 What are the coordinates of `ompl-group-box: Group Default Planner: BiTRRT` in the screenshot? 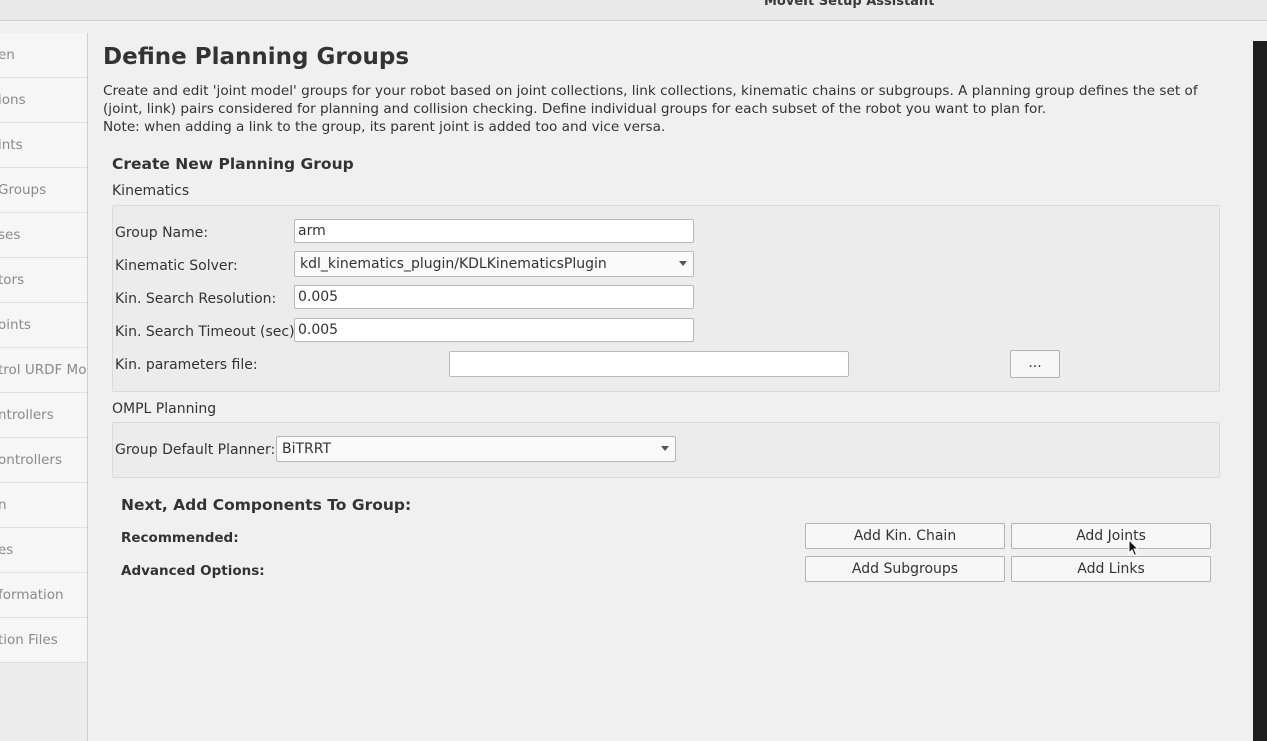 It's located at (666, 450).